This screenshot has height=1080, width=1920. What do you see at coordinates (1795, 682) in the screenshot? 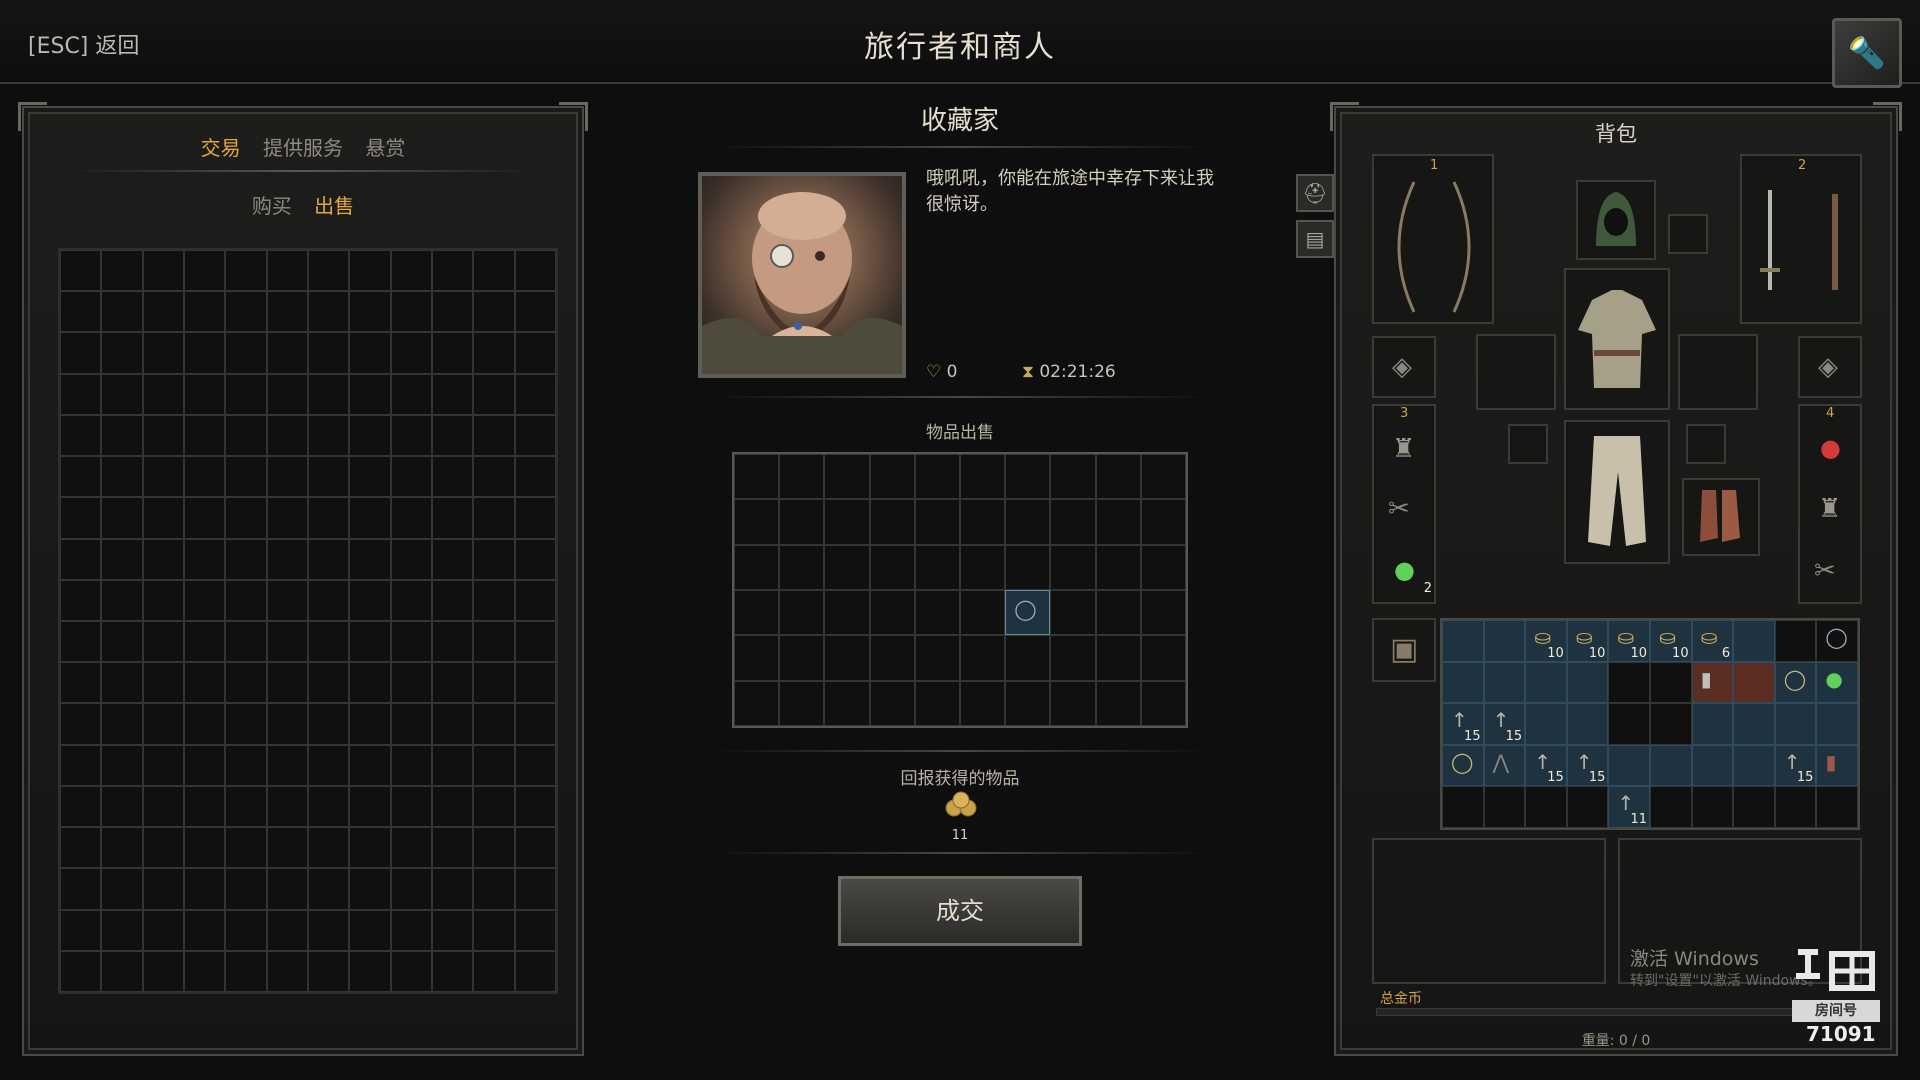
I see `grid-cell: ◯` at bounding box center [1795, 682].